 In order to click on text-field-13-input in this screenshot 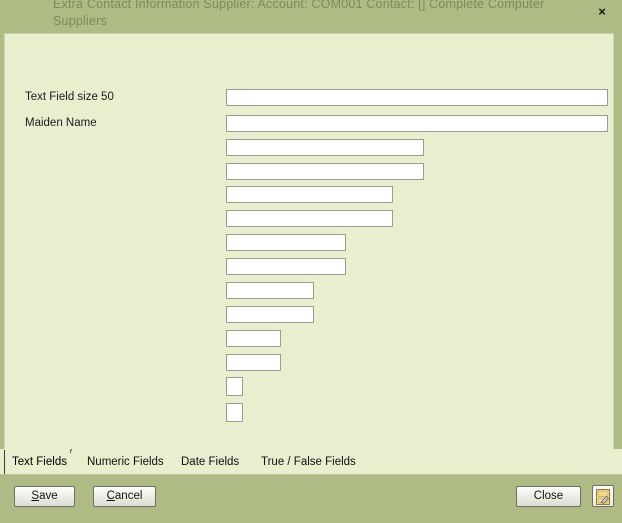, I will do `click(234, 386)`.